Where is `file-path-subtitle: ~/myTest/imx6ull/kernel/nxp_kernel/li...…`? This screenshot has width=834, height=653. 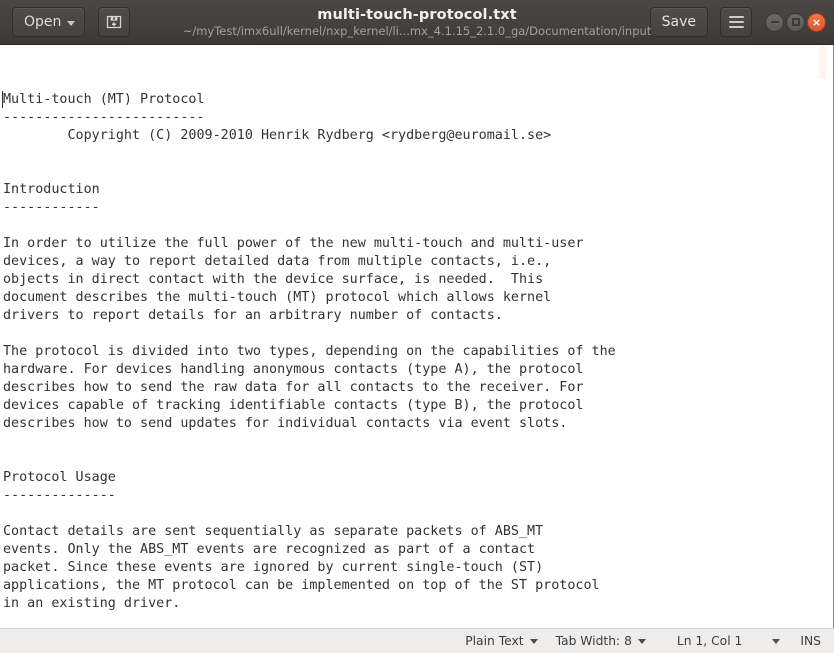 file-path-subtitle: ~/myTest/imx6ull/kernel/nxp_kernel/li...… is located at coordinates (417, 30).